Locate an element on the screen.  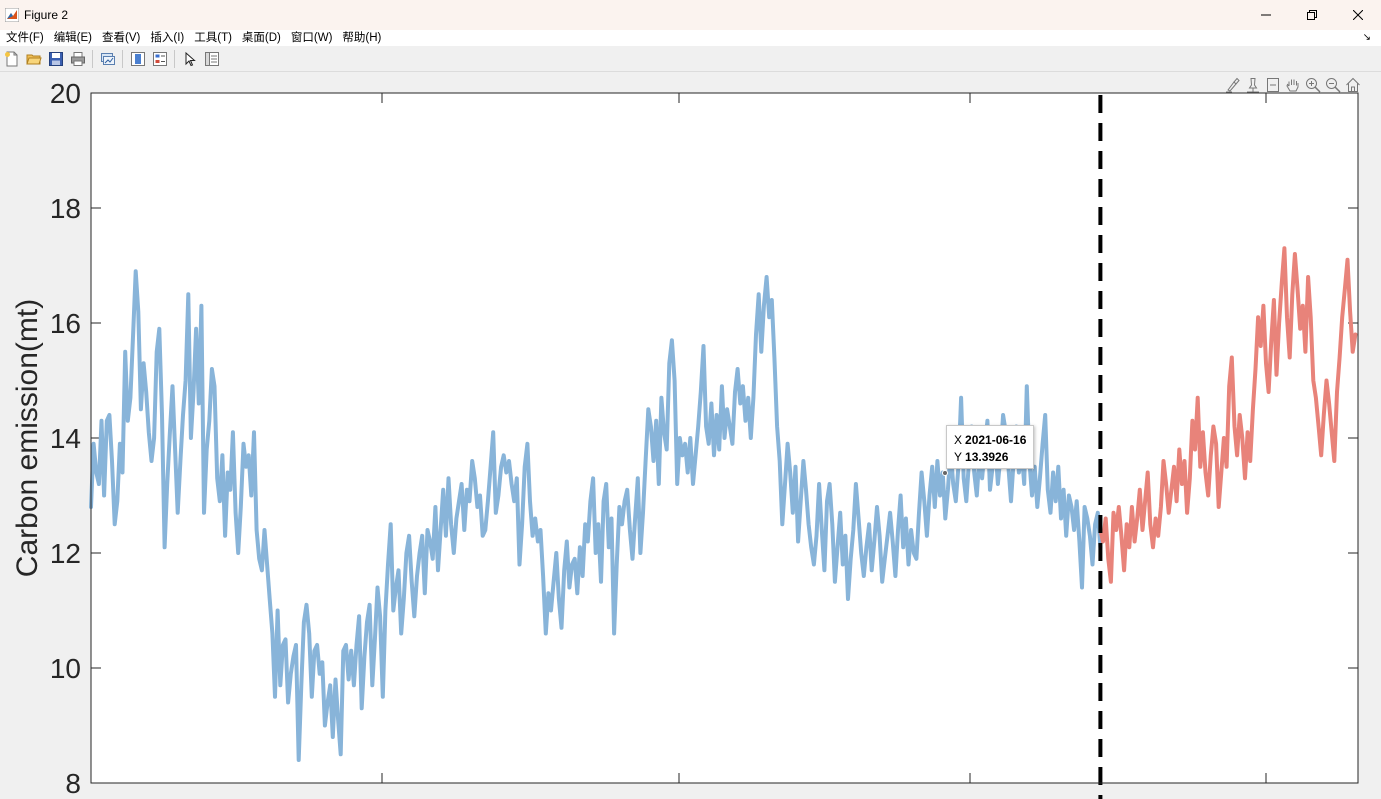
y-tick-label: 20 is located at coordinates (65, 93).